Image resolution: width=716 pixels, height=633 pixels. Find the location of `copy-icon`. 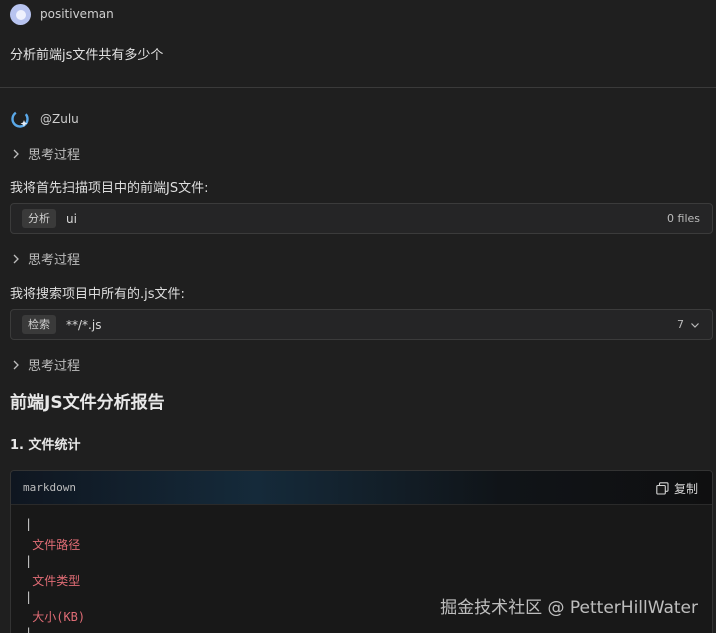

copy-icon is located at coordinates (662, 488).